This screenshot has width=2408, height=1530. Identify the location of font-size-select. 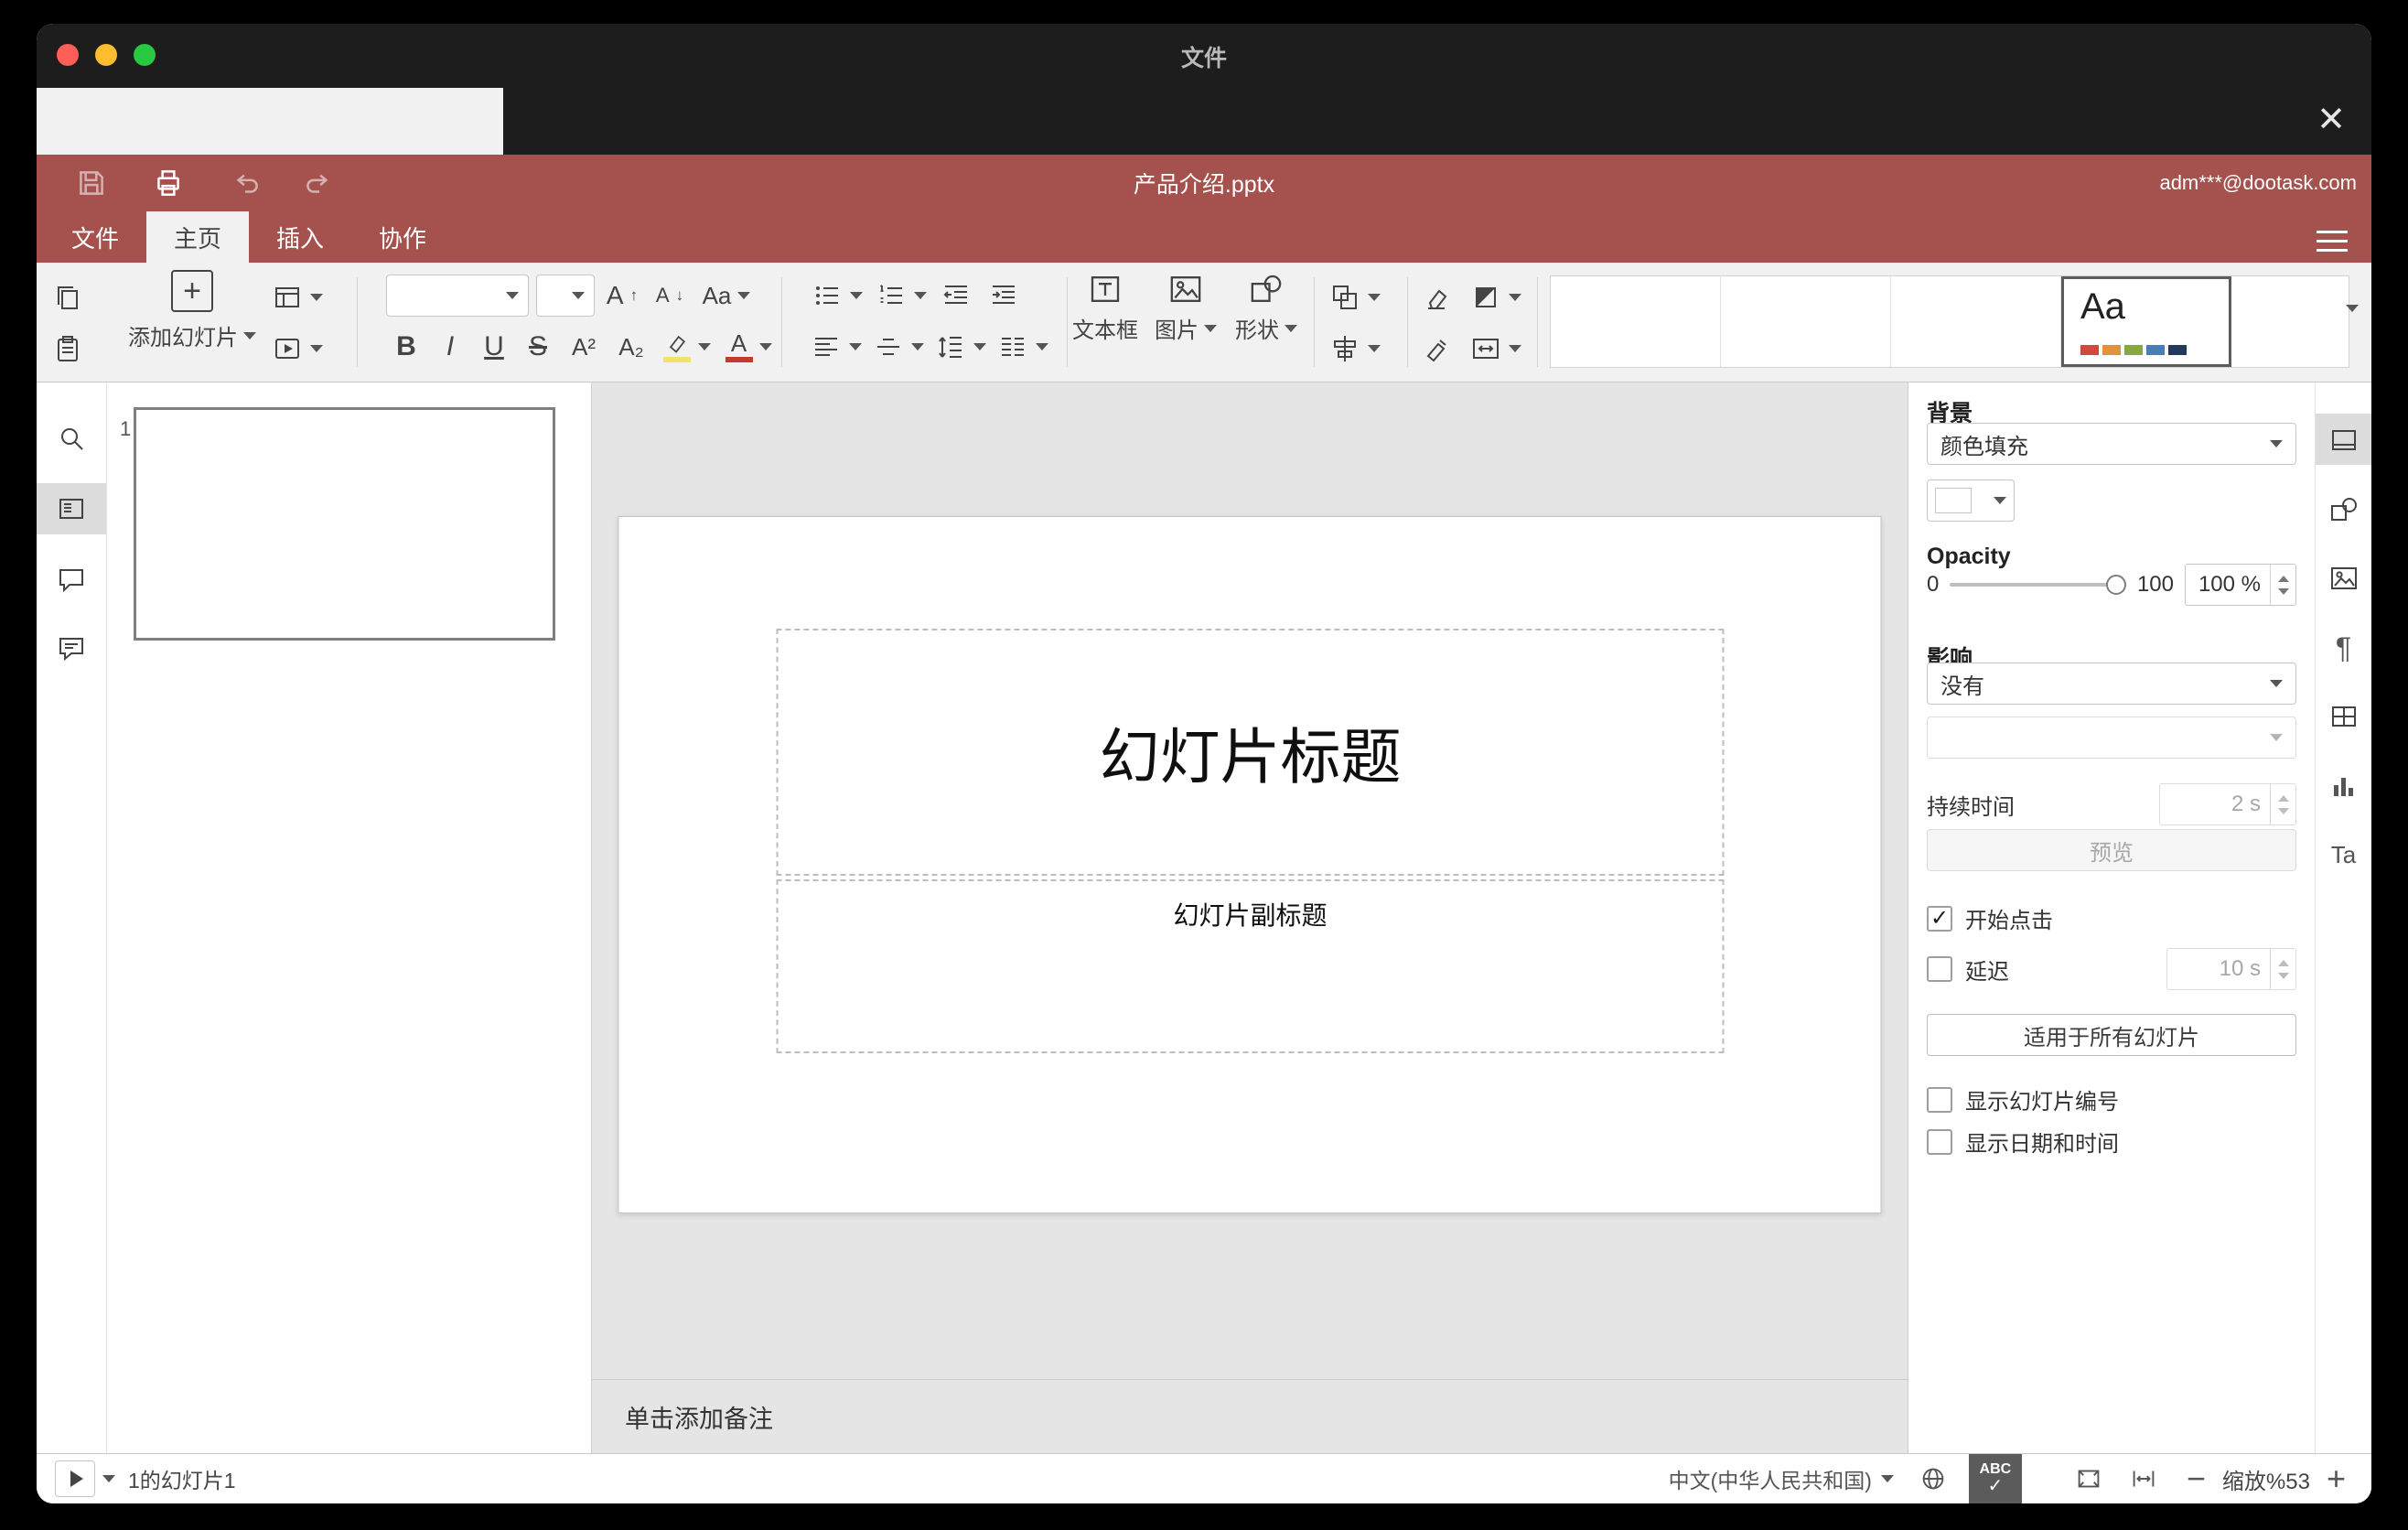
(565, 296).